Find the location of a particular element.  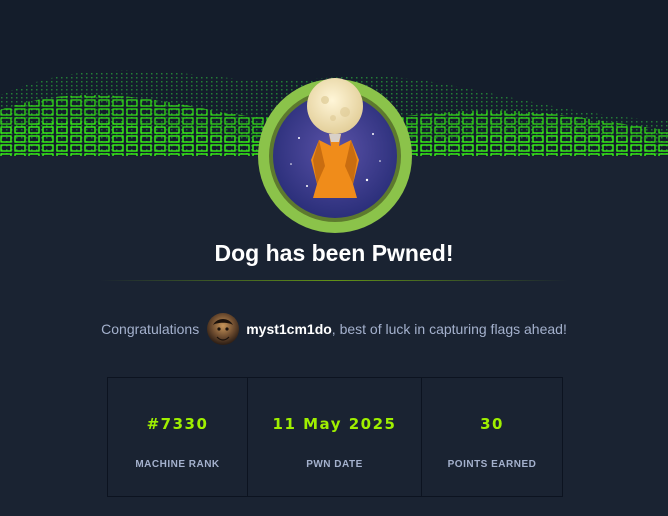

stat-machine-rank: #7330 MACHINE RANK is located at coordinates (177, 437).